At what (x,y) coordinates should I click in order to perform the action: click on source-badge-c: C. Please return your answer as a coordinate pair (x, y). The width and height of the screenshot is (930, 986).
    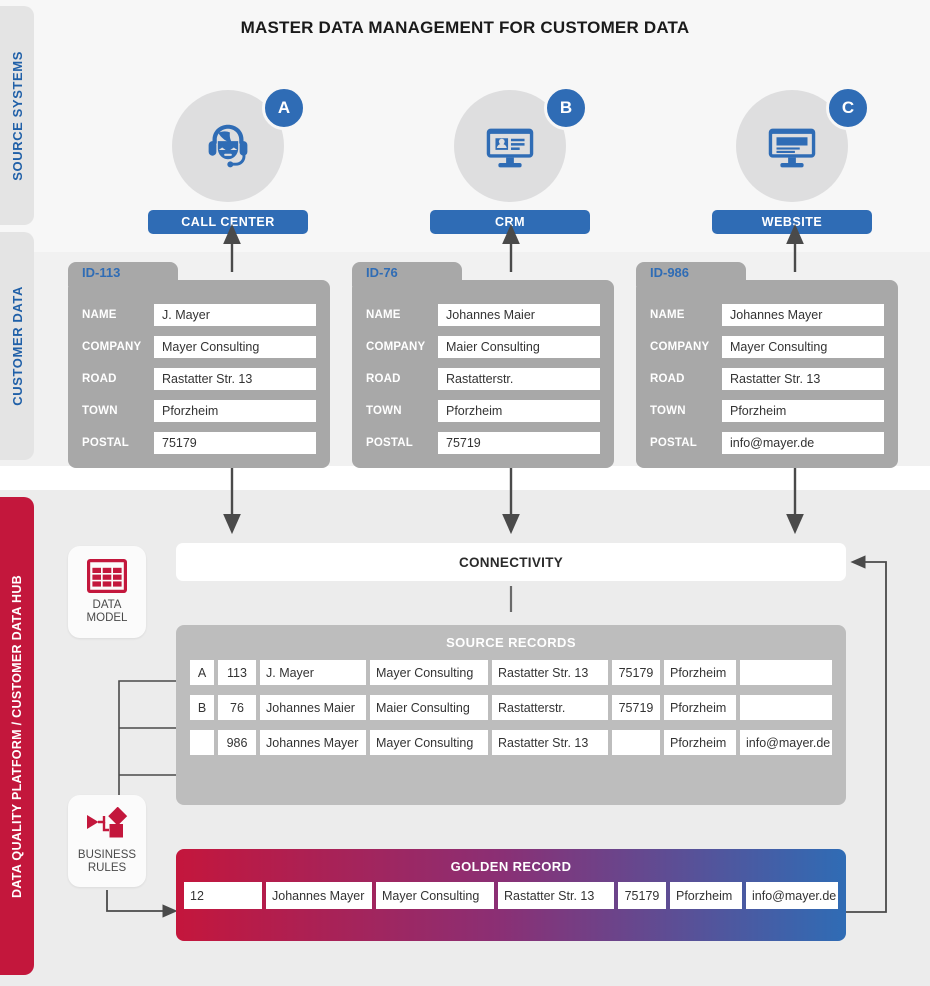
    Looking at the image, I should click on (848, 108).